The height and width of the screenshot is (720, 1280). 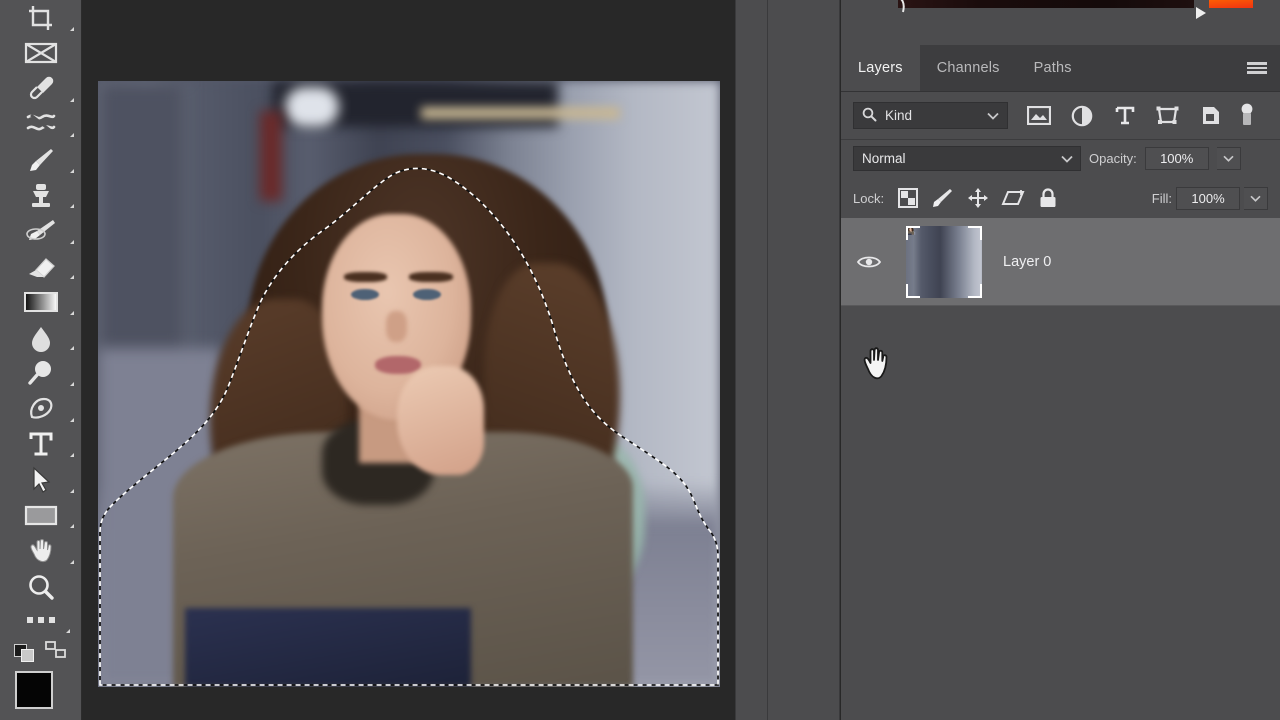 I want to click on pen-tool, so click(x=41, y=409).